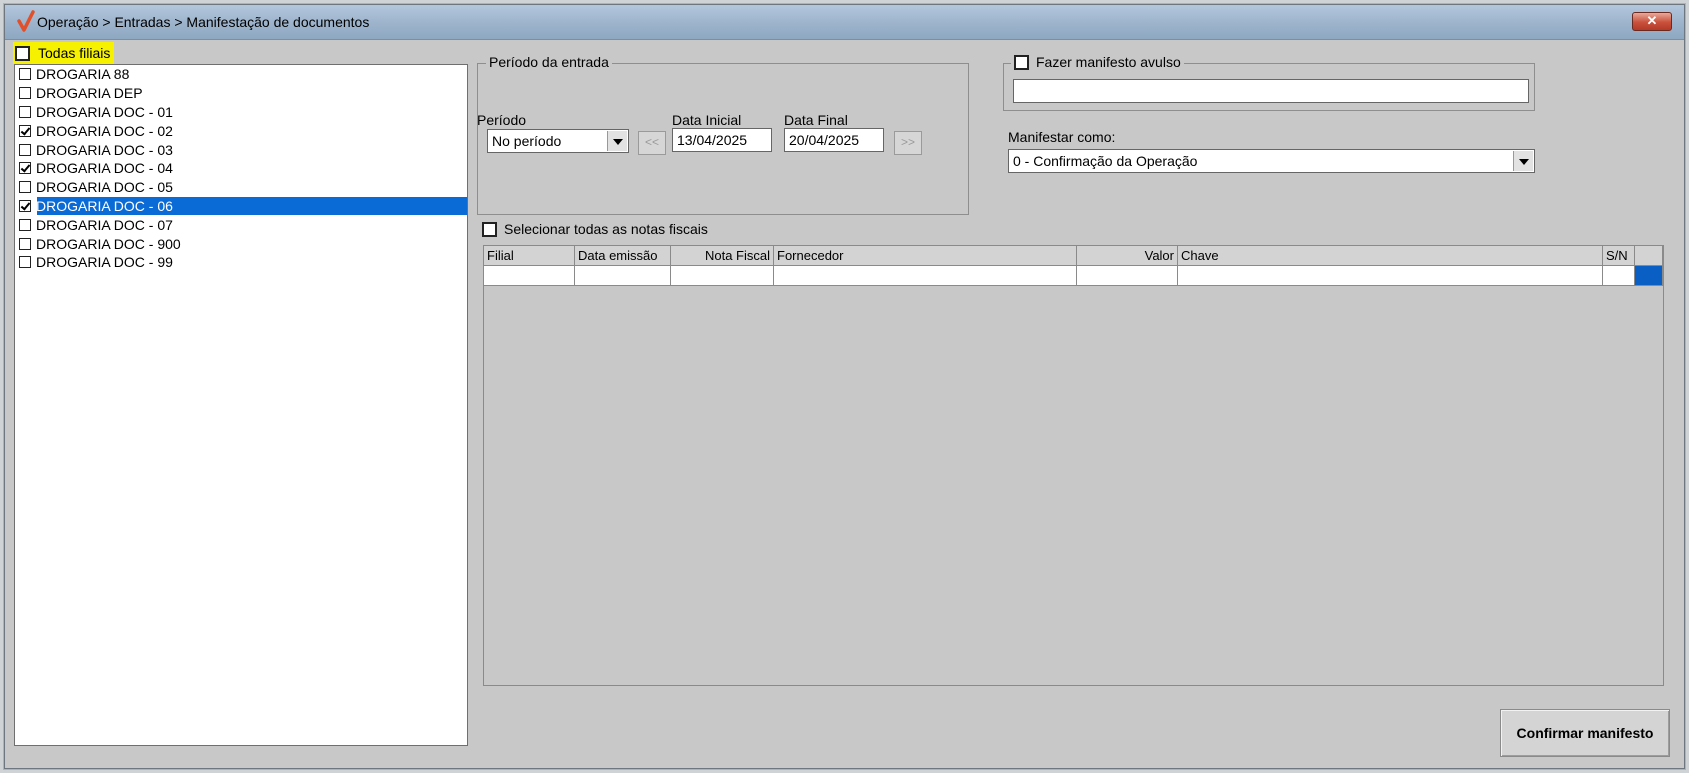 The image size is (1689, 773). I want to click on branch-item: DROGARIA DOC - 07, so click(241, 224).